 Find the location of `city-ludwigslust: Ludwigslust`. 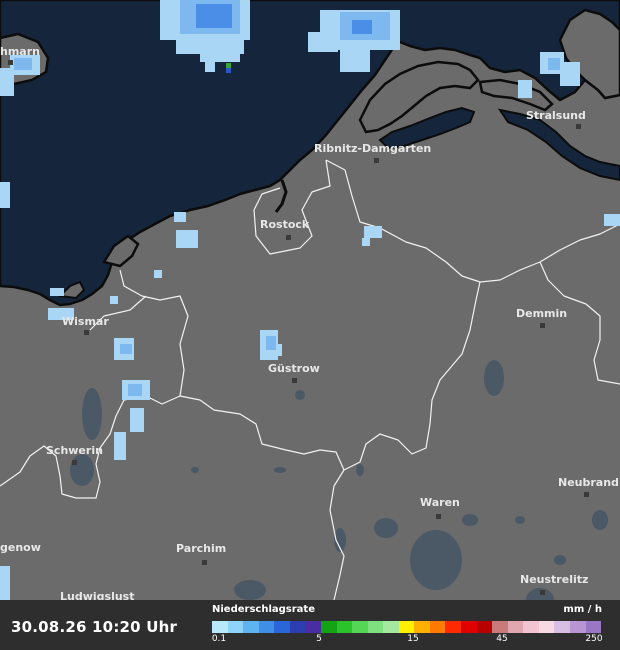

city-ludwigslust: Ludwigslust is located at coordinates (97, 595).